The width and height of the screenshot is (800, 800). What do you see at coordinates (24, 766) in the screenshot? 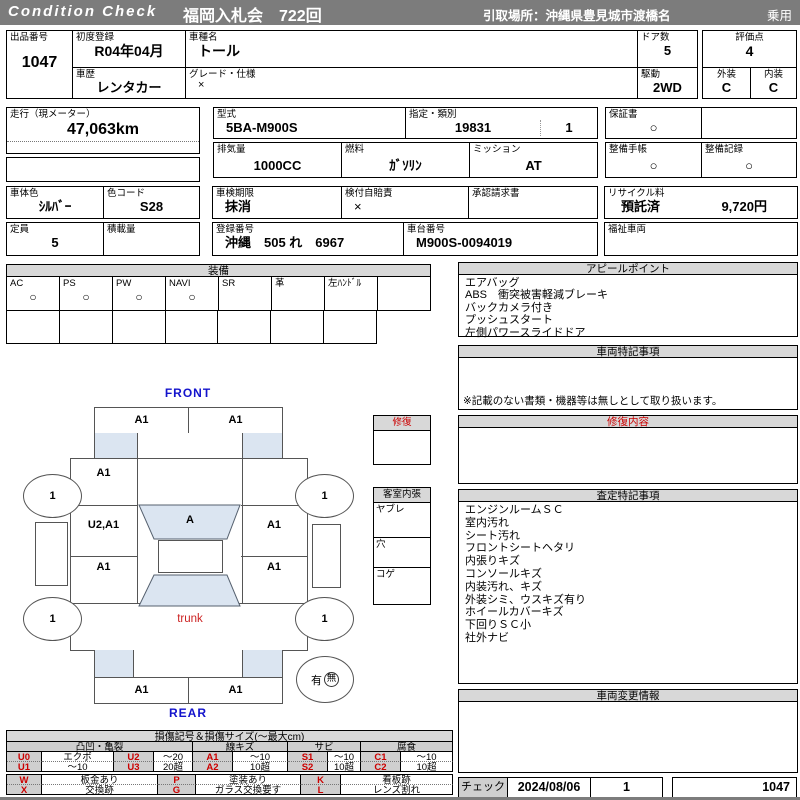
I see `legend-code: U1` at bounding box center [24, 766].